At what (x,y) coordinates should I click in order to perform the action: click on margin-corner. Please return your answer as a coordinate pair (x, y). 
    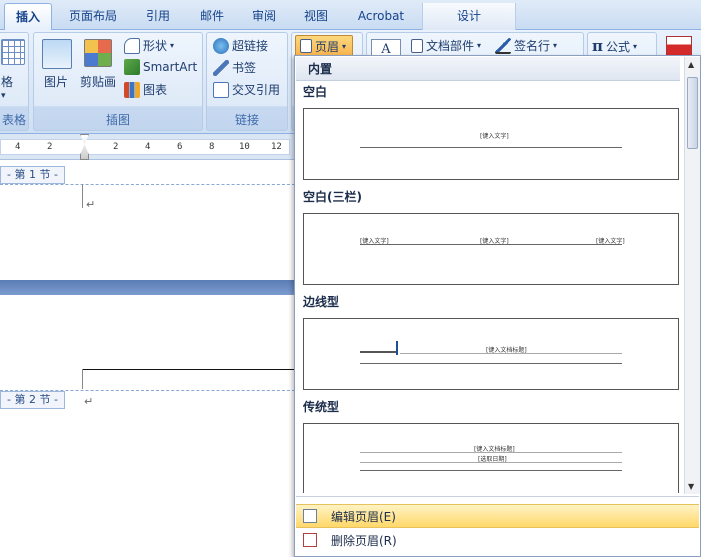
    Looking at the image, I should click on (82, 379).